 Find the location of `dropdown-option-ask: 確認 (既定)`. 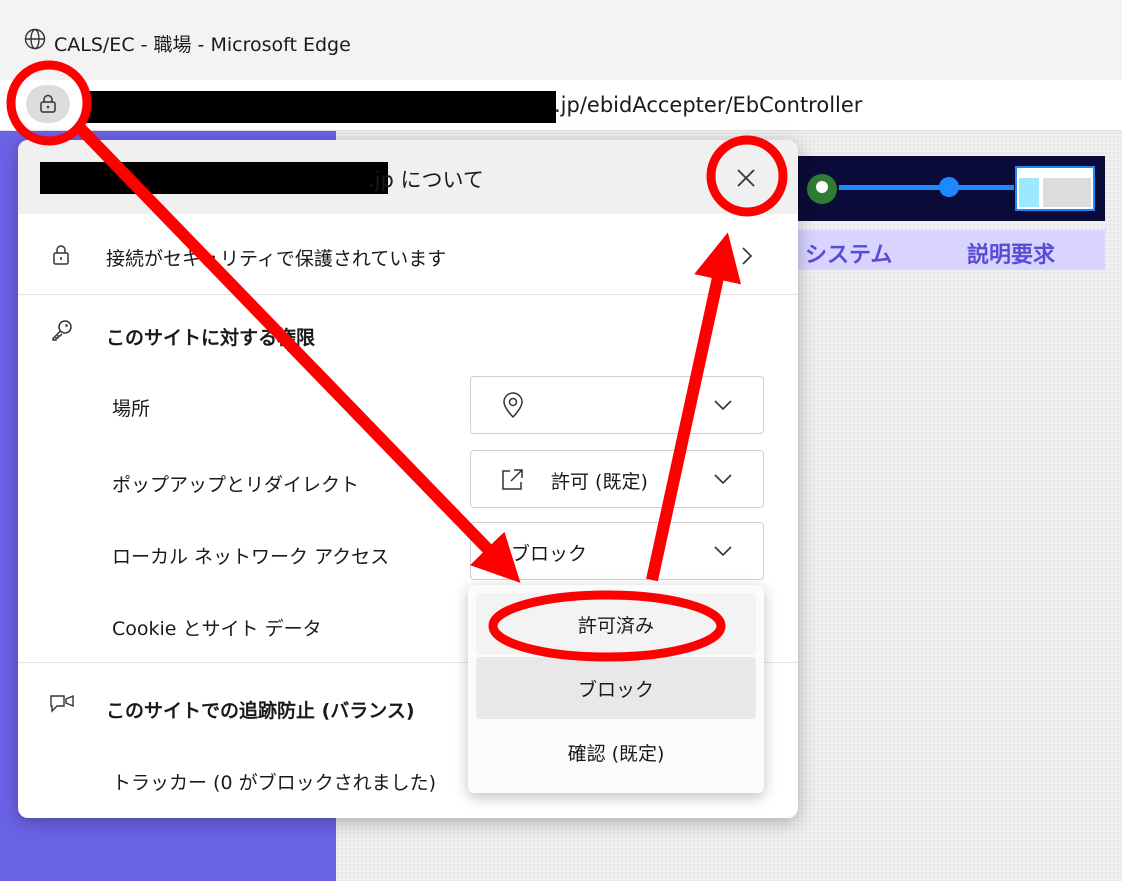

dropdown-option-ask: 確認 (既定) is located at coordinates (616, 752).